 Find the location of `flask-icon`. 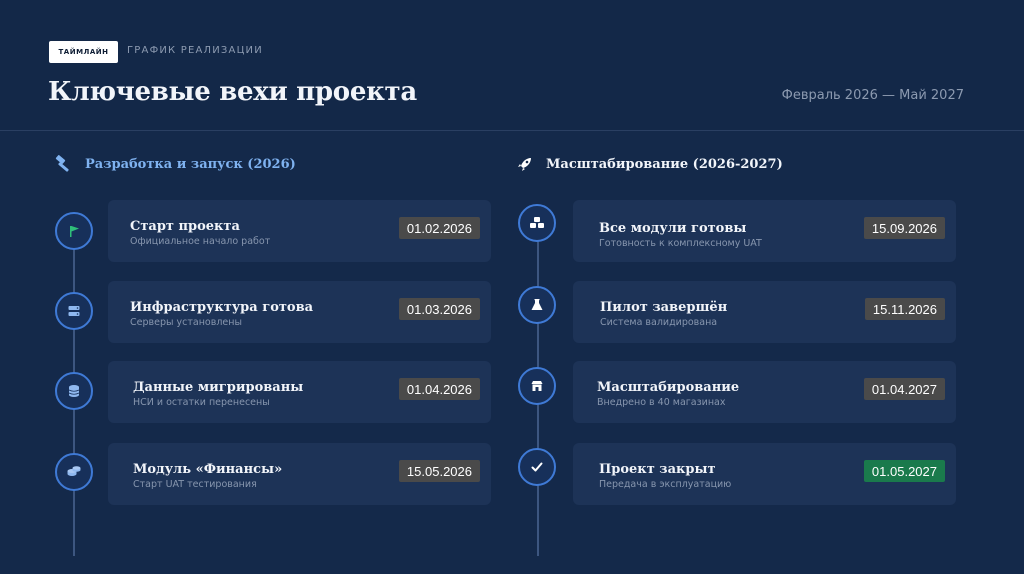

flask-icon is located at coordinates (537, 305).